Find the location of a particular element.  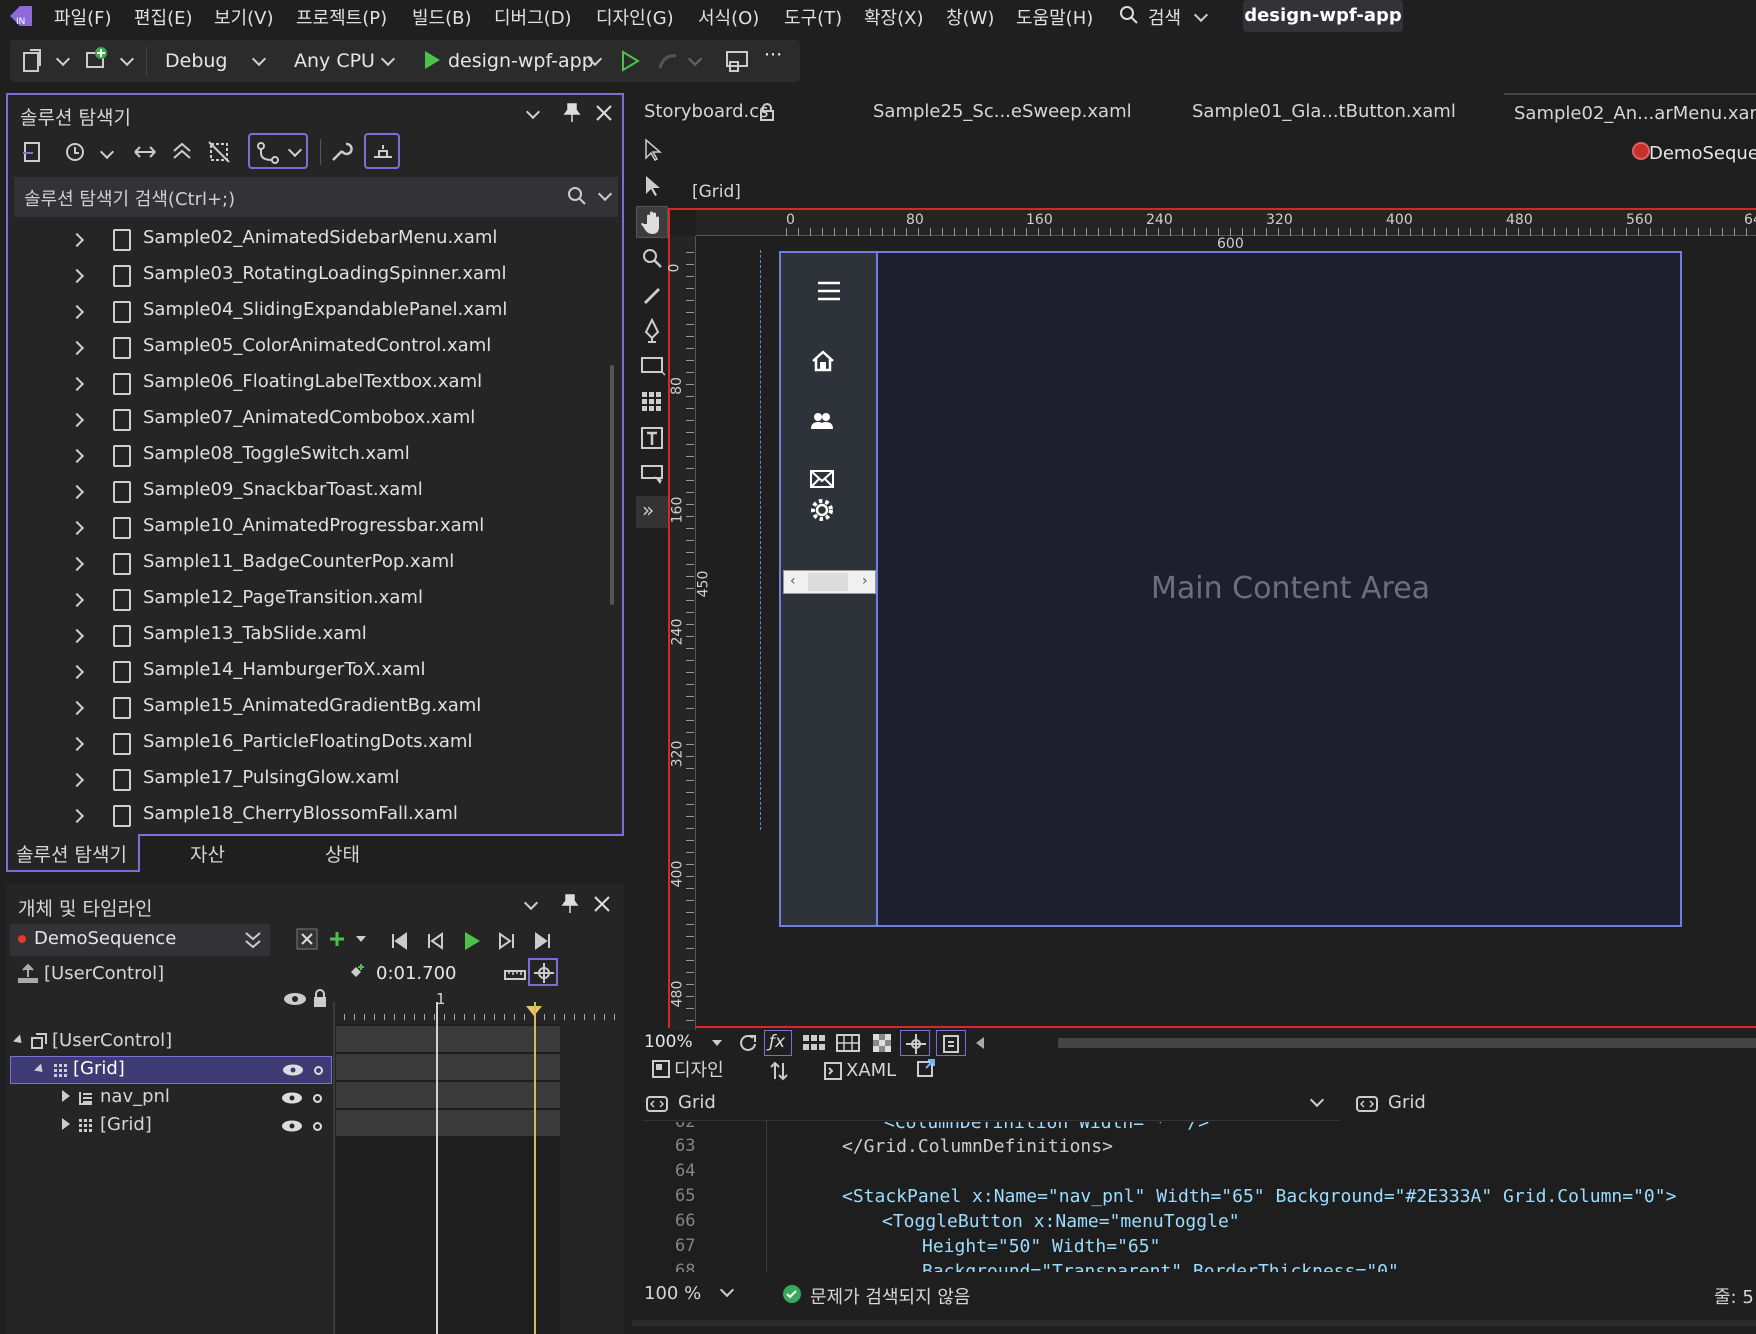

solution-file-item: Sample09_SnackbarToast.xaml is located at coordinates (313, 492).